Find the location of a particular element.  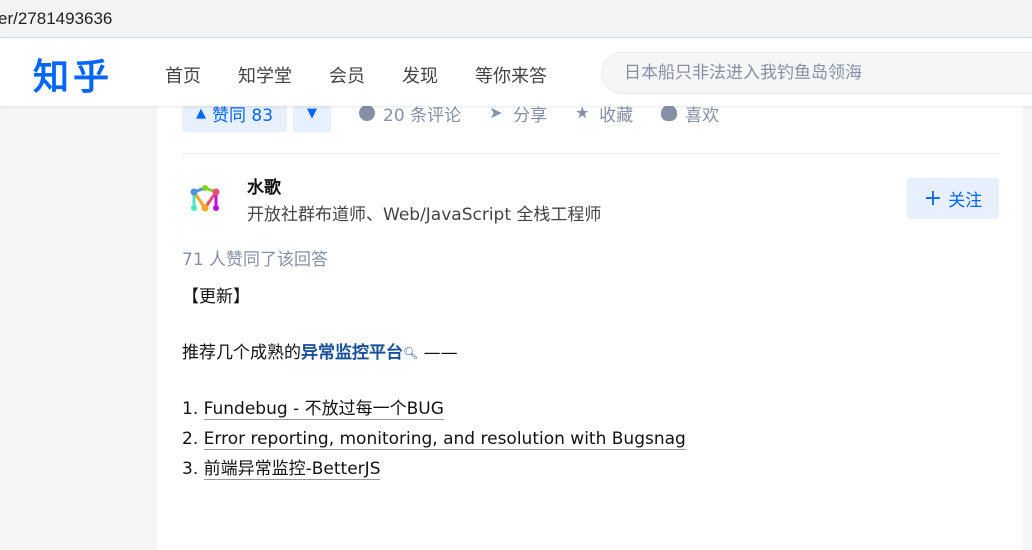

comment-bubble-icon is located at coordinates (367, 113).